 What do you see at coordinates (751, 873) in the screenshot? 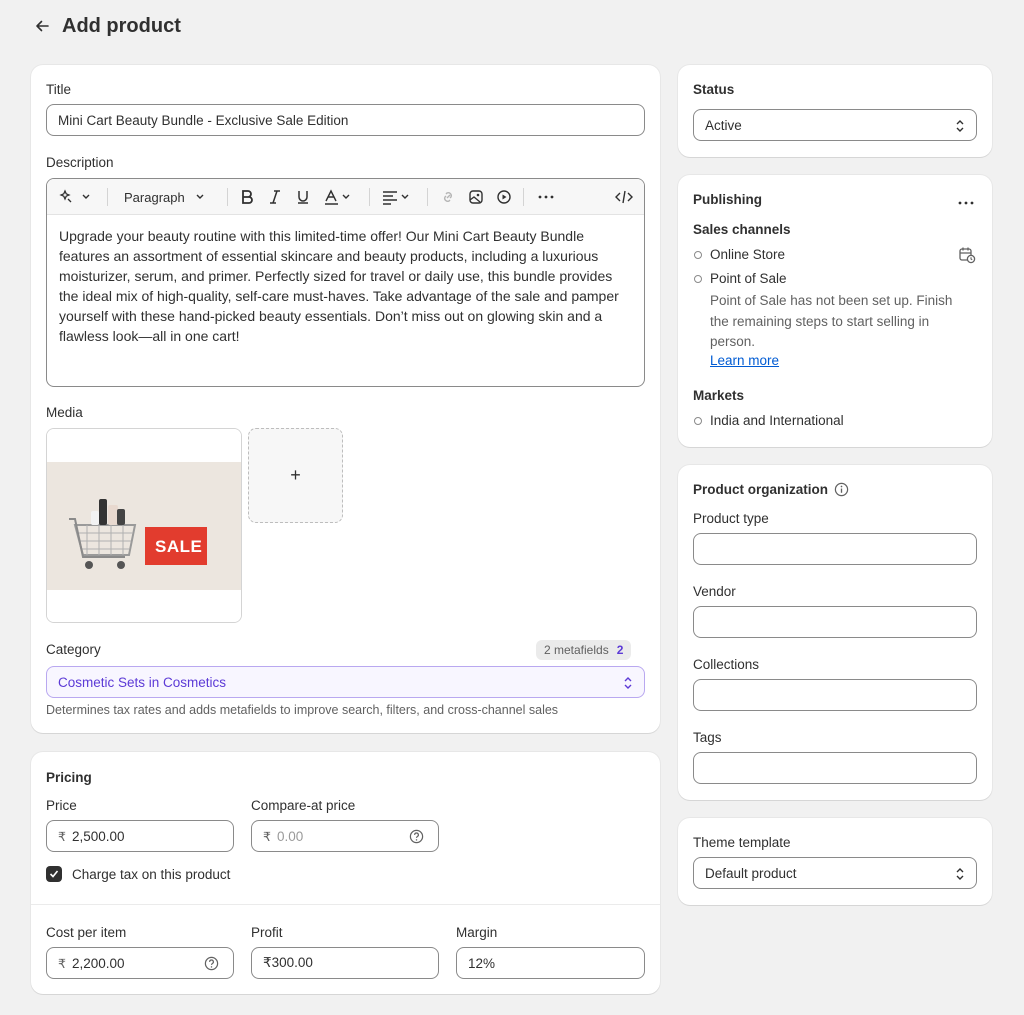
I see `theme-template-value: Default product` at bounding box center [751, 873].